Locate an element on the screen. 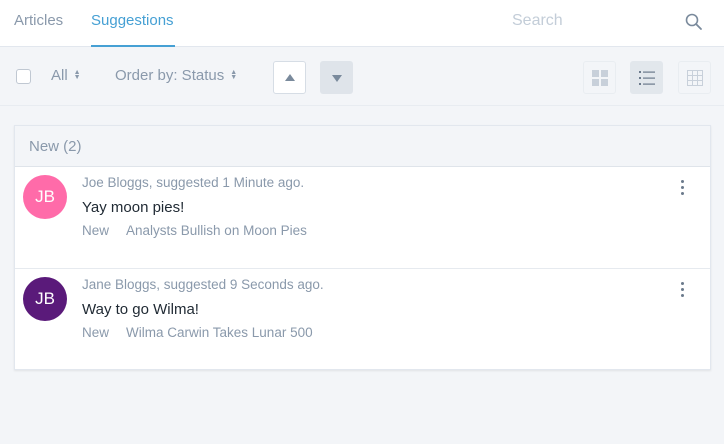 Image resolution: width=724 pixels, height=444 pixels. list-view-icon is located at coordinates (647, 78).